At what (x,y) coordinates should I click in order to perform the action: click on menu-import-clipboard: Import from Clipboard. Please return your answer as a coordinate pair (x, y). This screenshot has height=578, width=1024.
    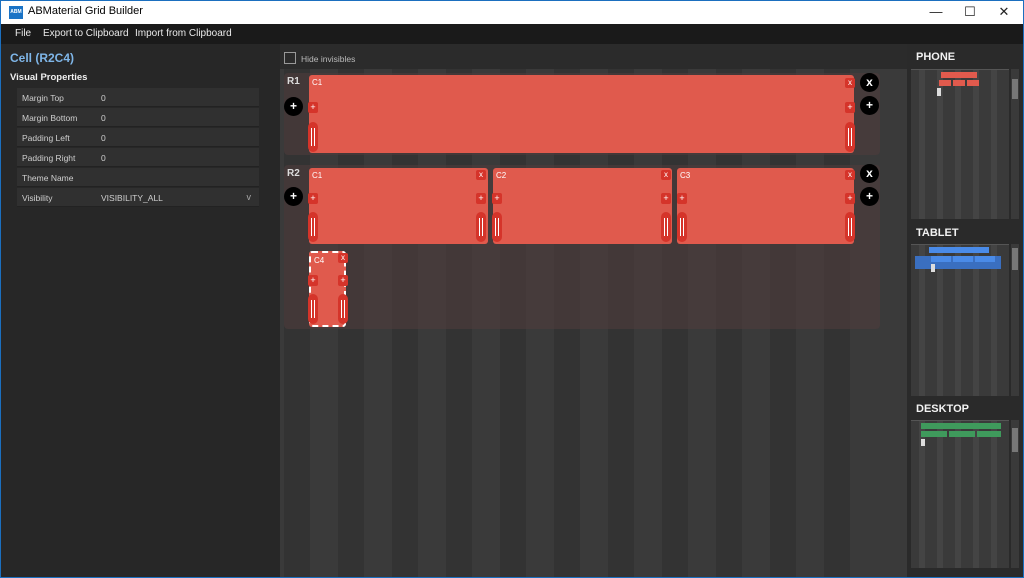
    Looking at the image, I should click on (183, 33).